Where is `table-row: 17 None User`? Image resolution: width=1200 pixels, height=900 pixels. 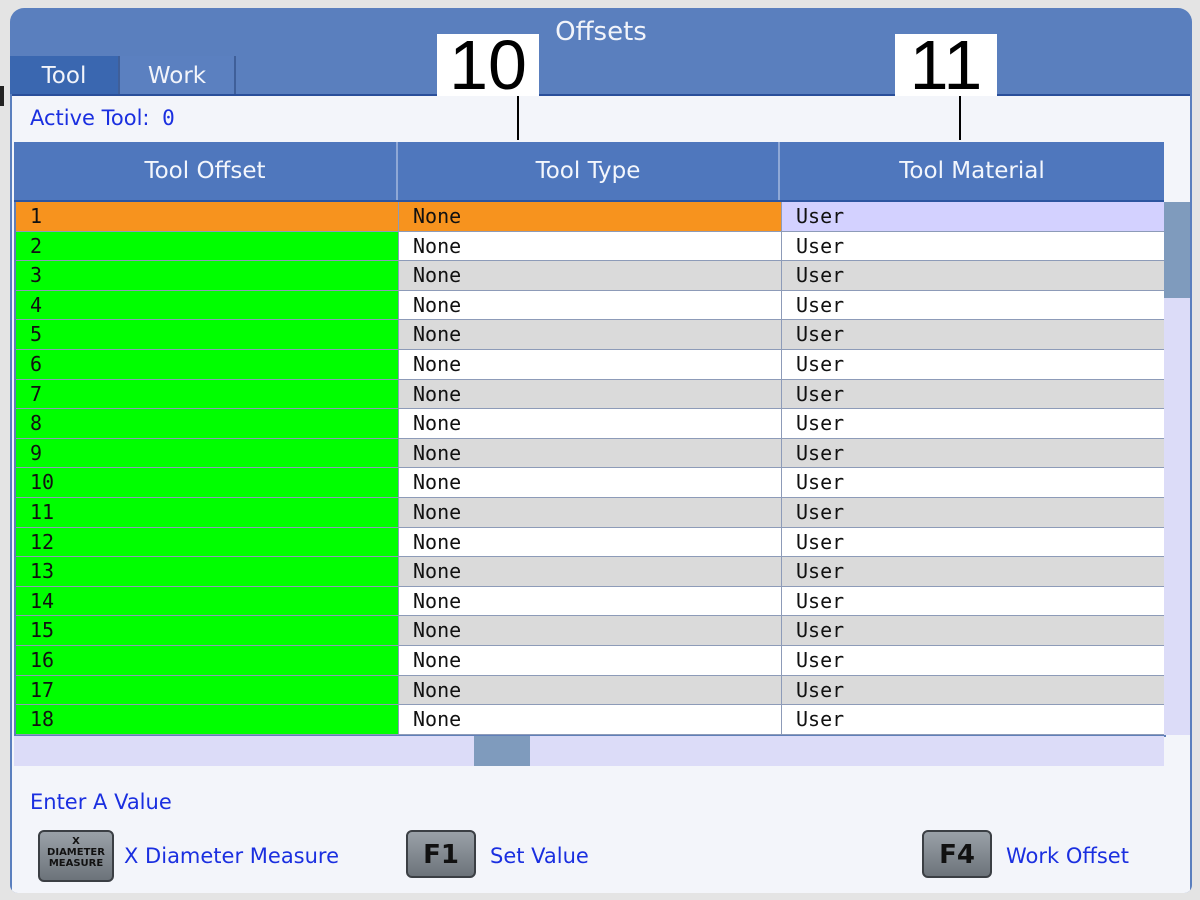 table-row: 17 None User is located at coordinates (590, 690).